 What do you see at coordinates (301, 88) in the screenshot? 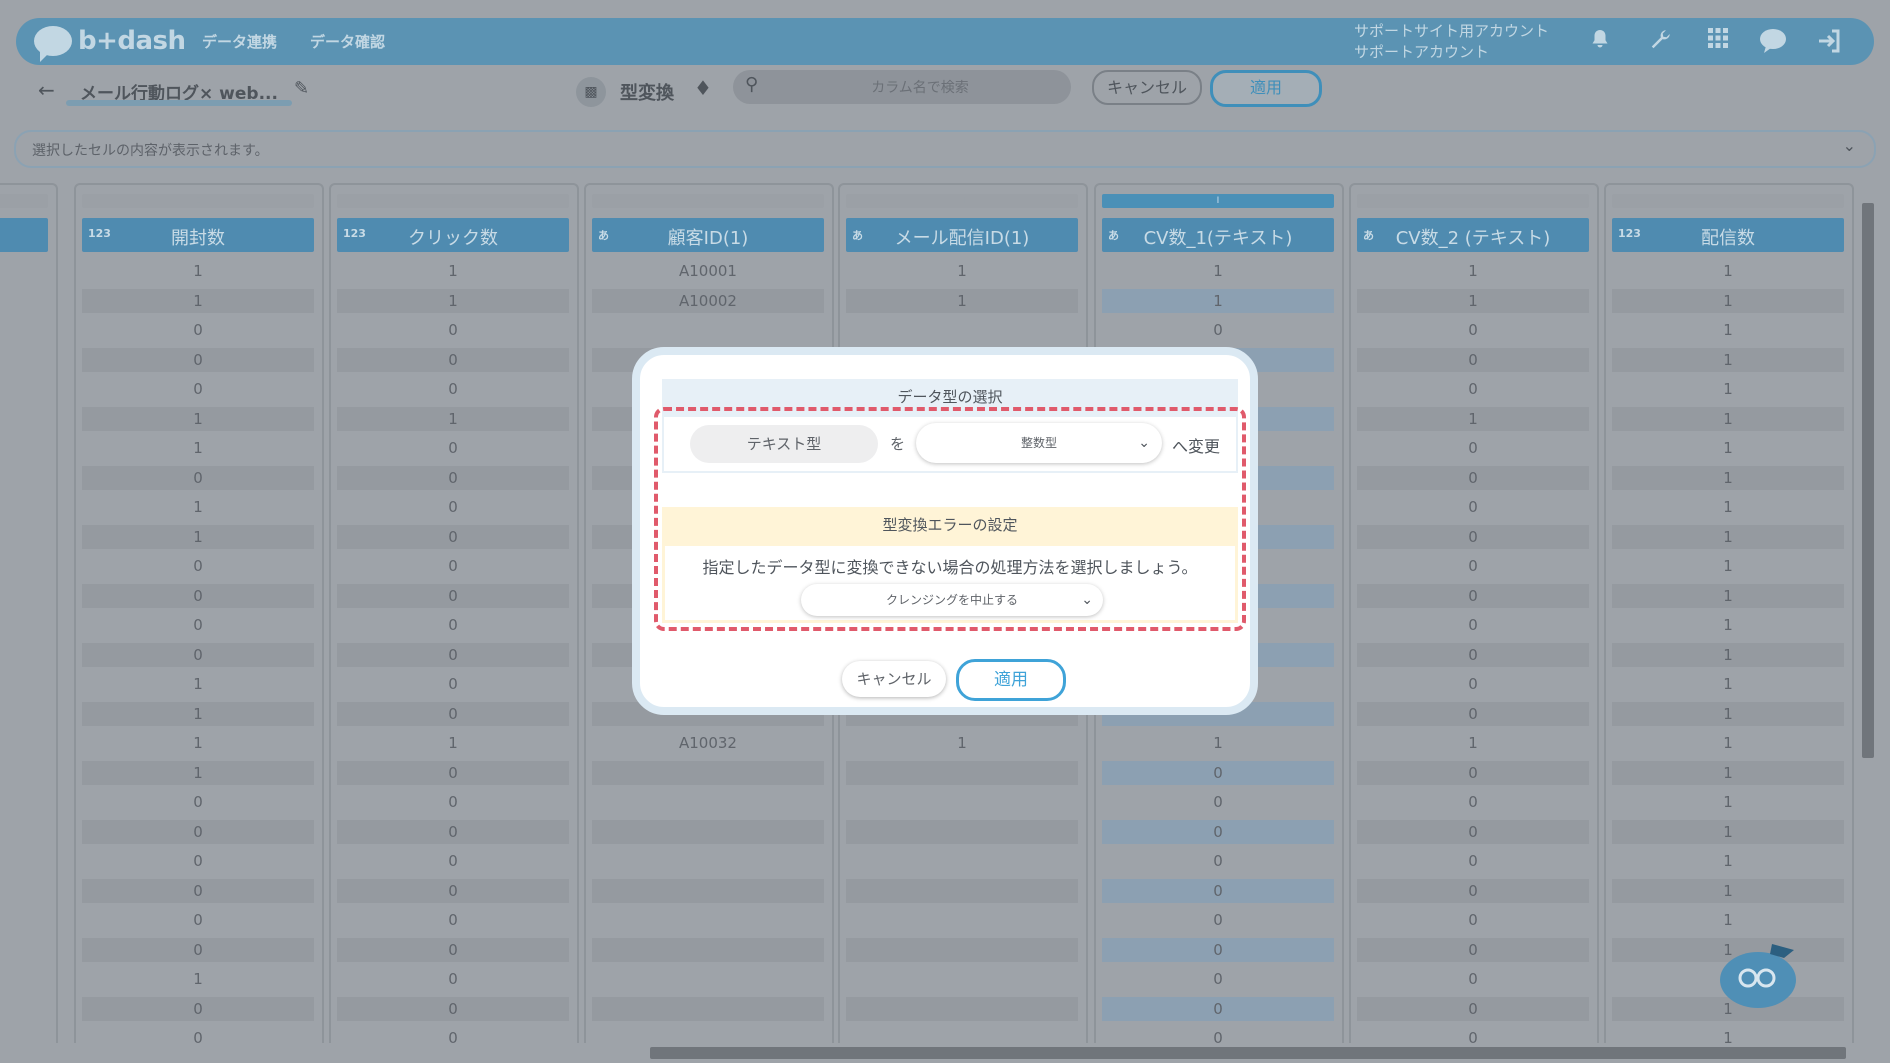
I see `pencil-icon: ✎` at bounding box center [301, 88].